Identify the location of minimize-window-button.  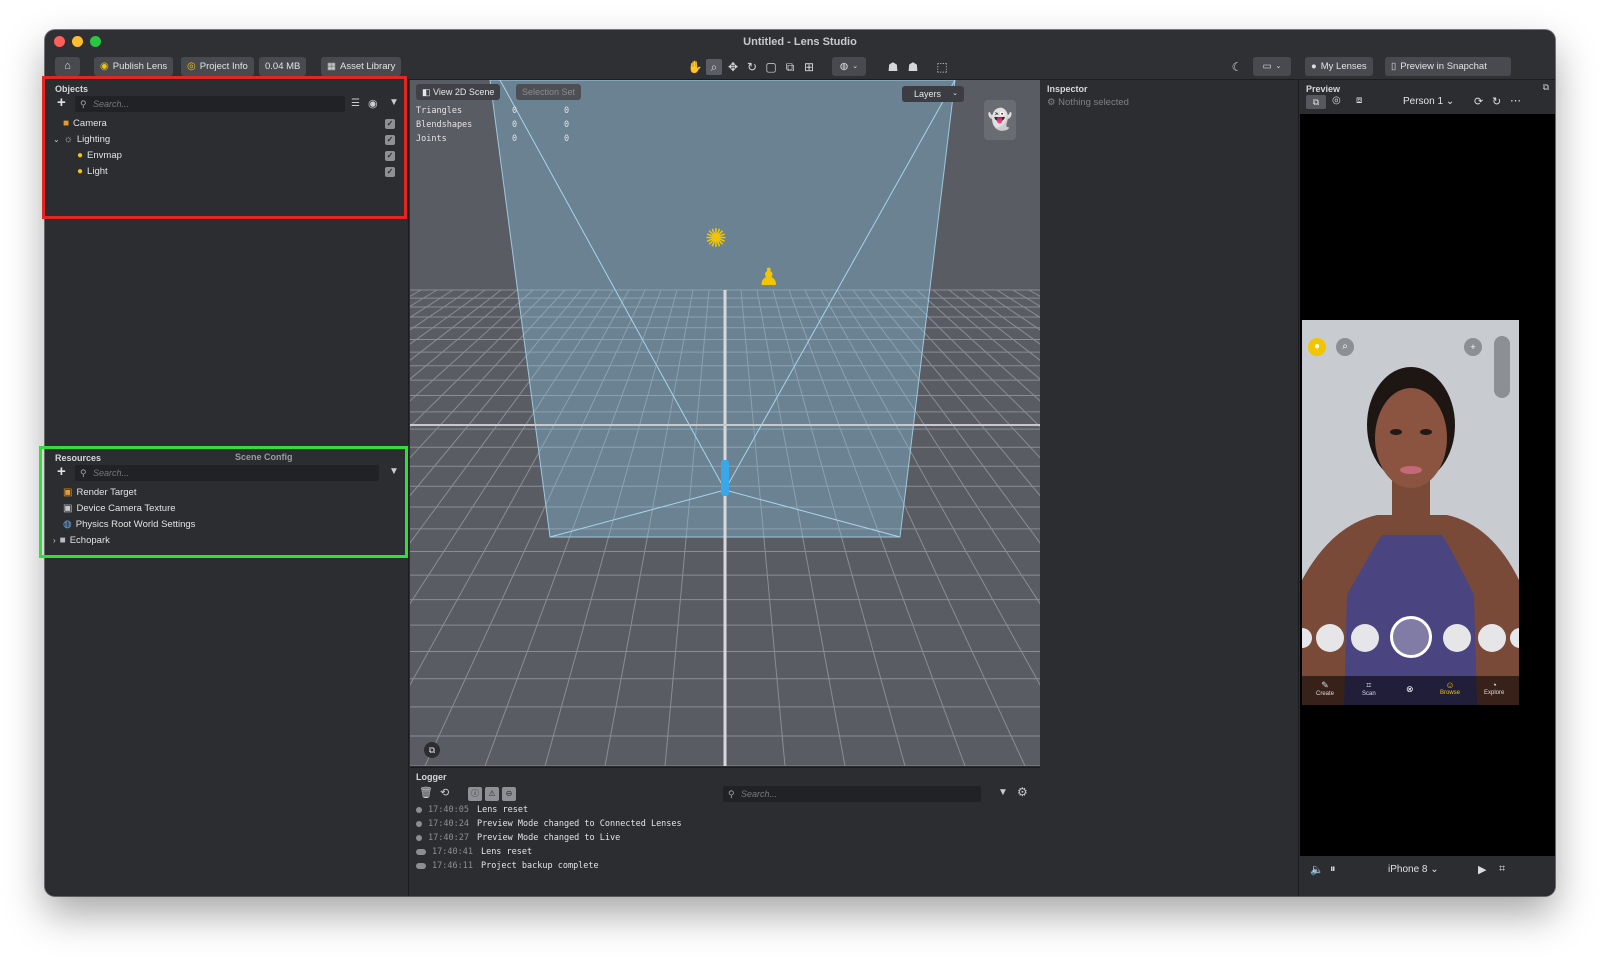
(77, 41).